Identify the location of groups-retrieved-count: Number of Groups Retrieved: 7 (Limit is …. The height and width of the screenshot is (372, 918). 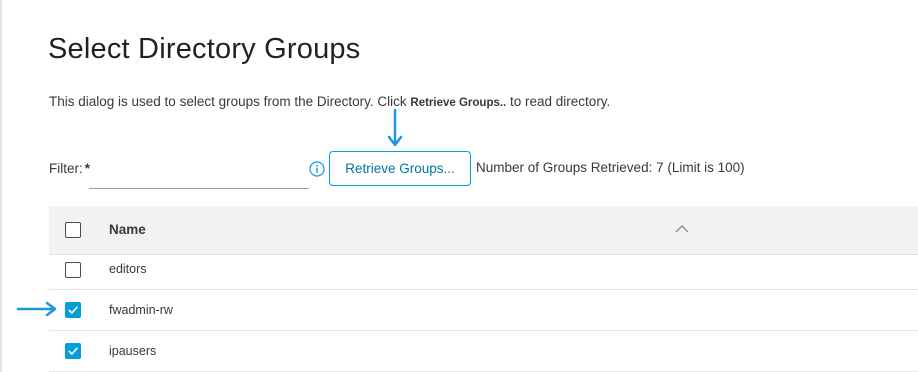
(610, 167).